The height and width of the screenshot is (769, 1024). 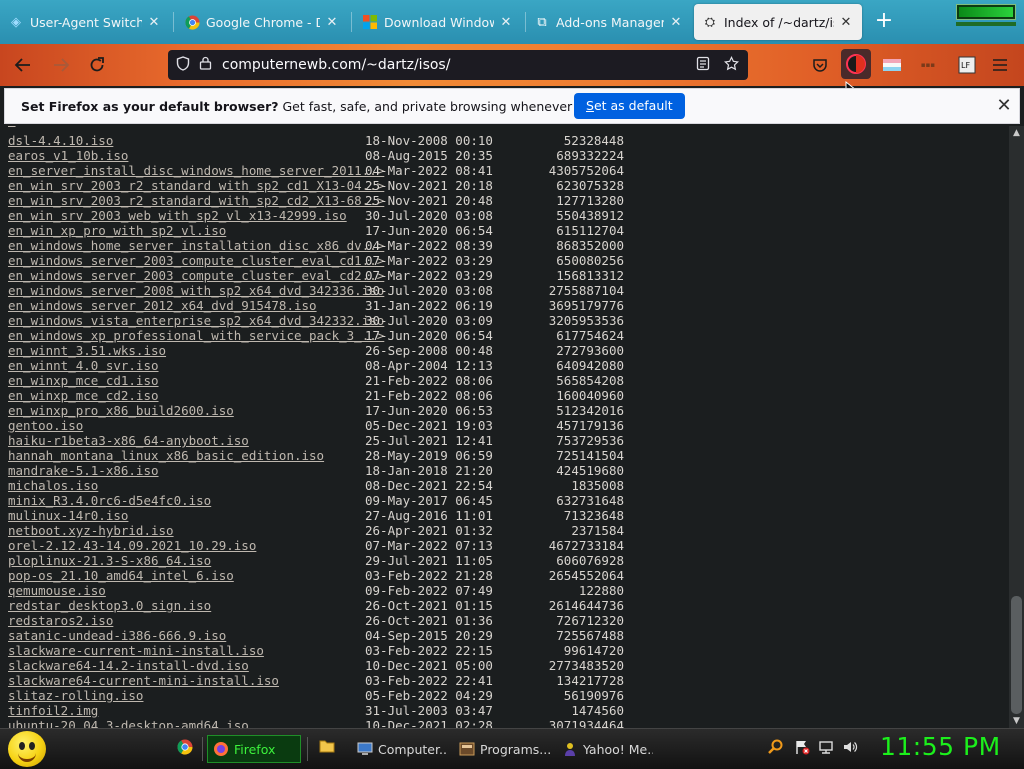 What do you see at coordinates (406, 65) in the screenshot?
I see `url-path: /~dartz/isos/` at bounding box center [406, 65].